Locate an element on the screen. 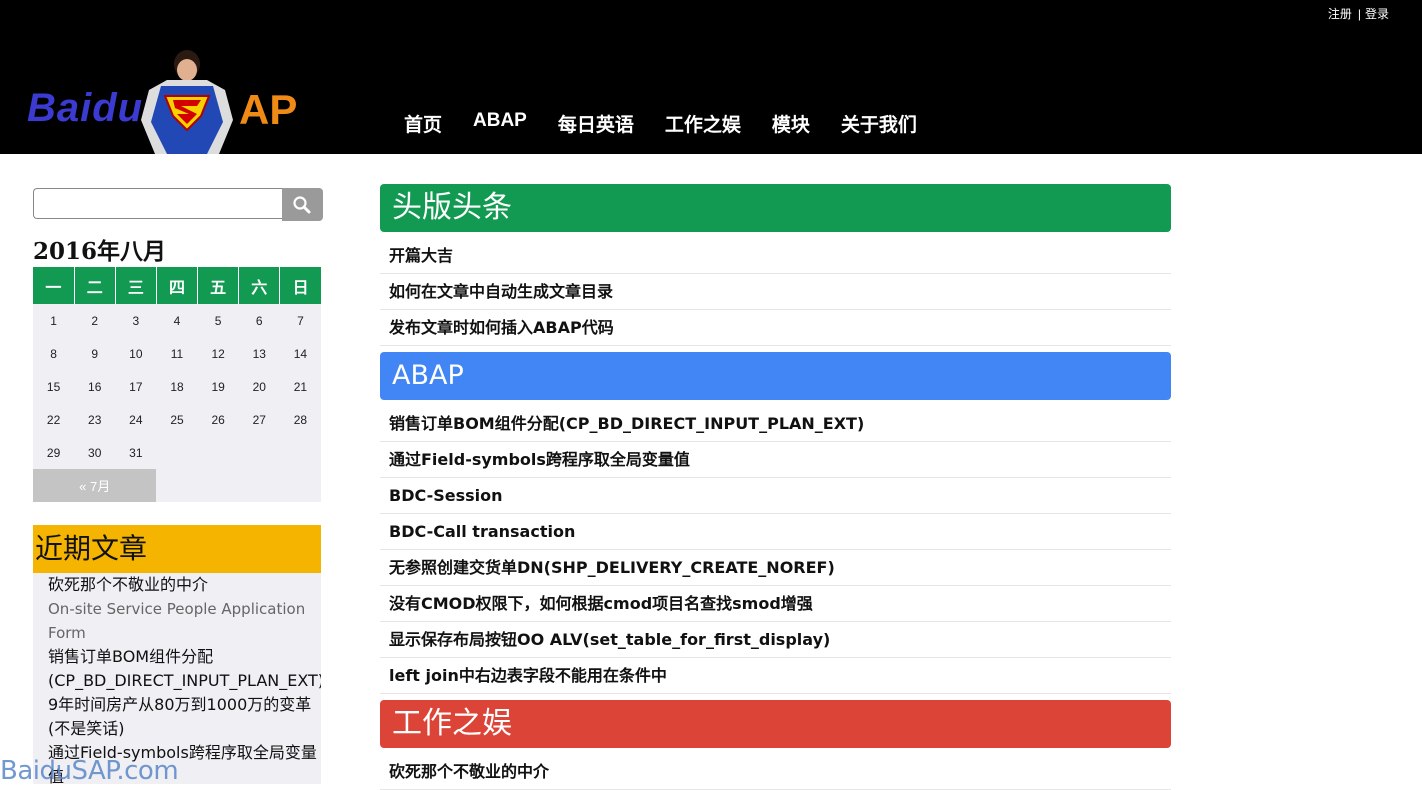 The width and height of the screenshot is (1422, 790). search-button is located at coordinates (302, 204).